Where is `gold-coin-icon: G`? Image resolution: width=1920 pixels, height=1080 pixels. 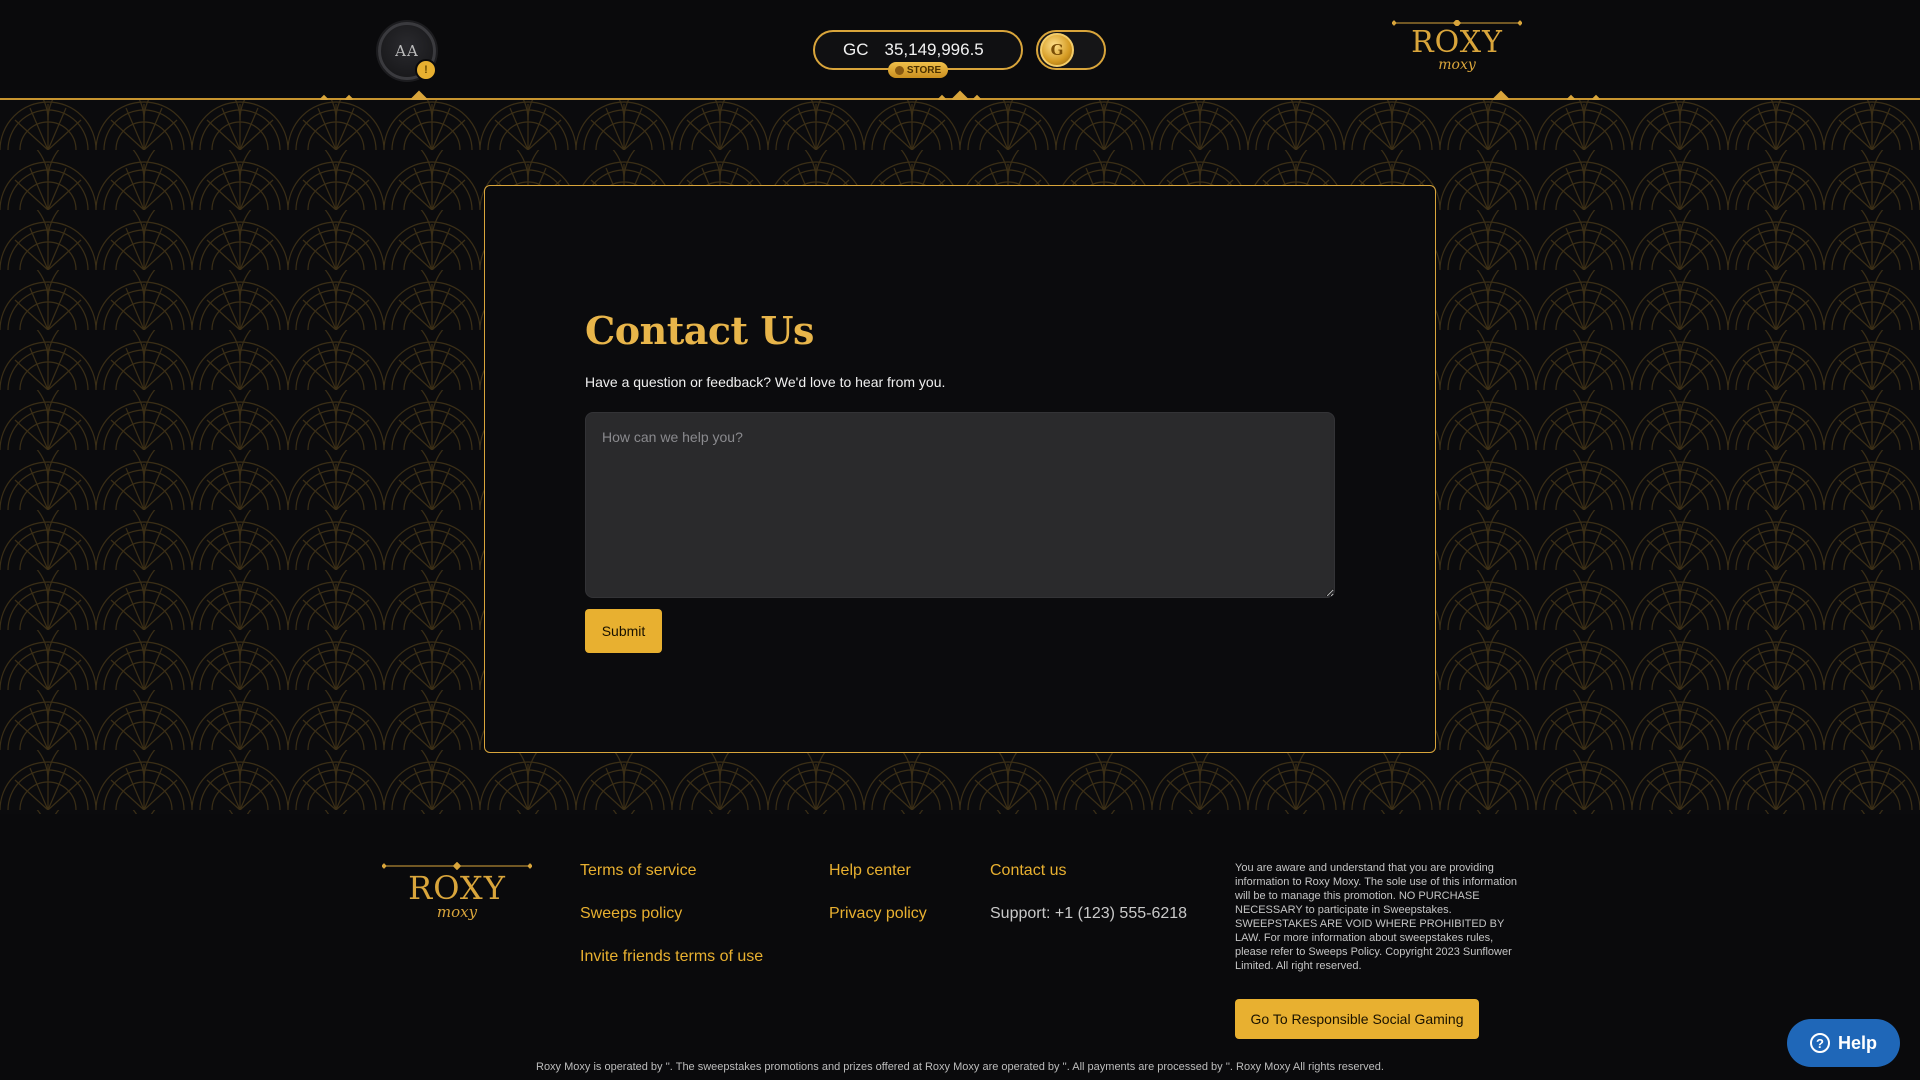
gold-coin-icon: G is located at coordinates (1057, 50).